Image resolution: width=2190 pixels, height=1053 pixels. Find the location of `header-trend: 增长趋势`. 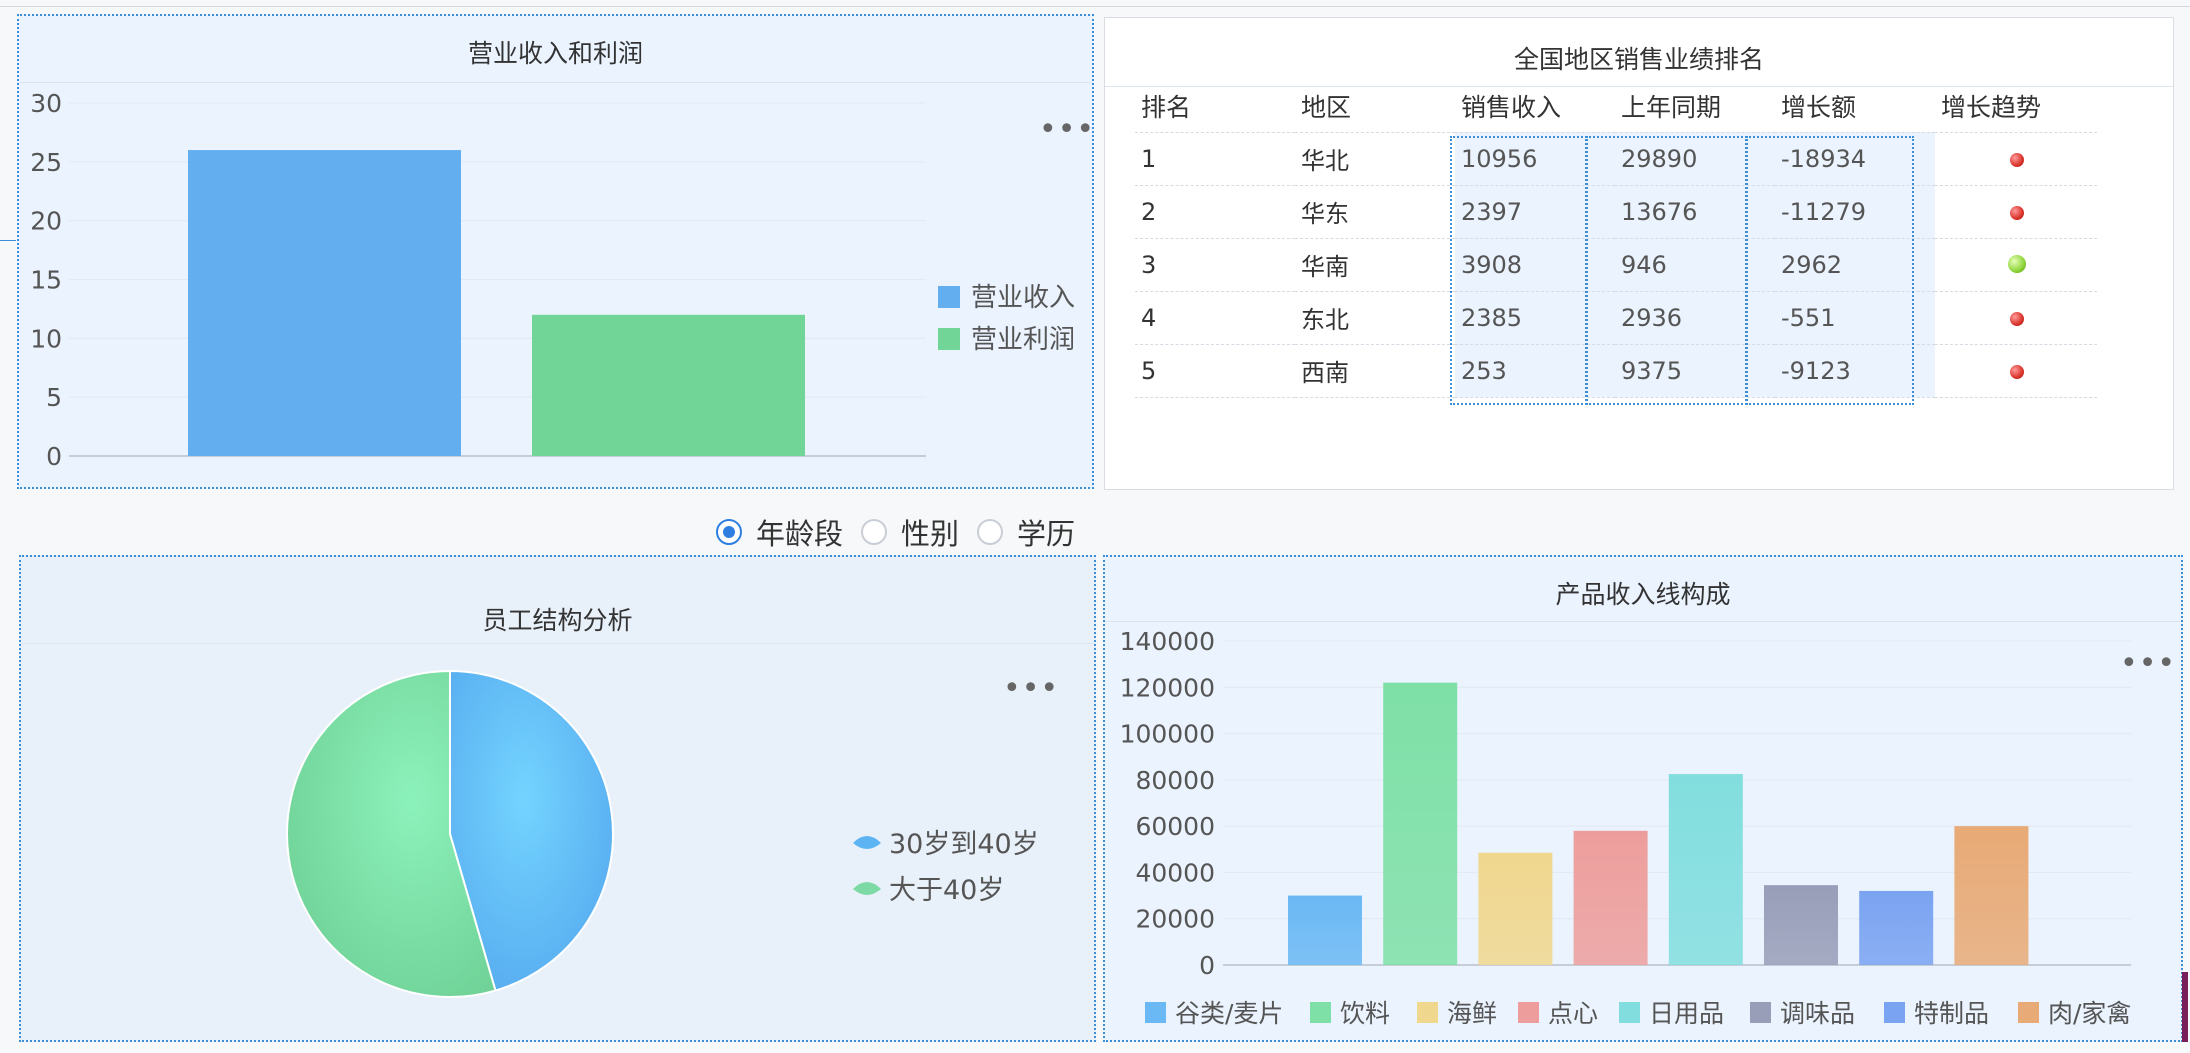

header-trend: 增长趋势 is located at coordinates (2016, 106).